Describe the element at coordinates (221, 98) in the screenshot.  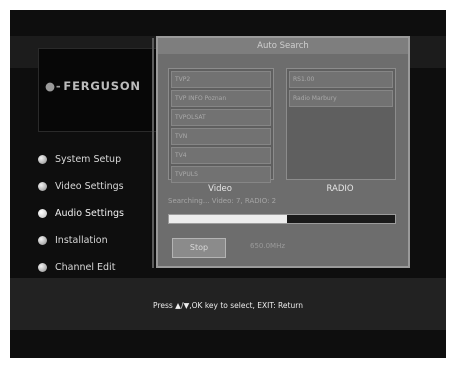
I see `list-item: TVP INFO Poznan` at that location.